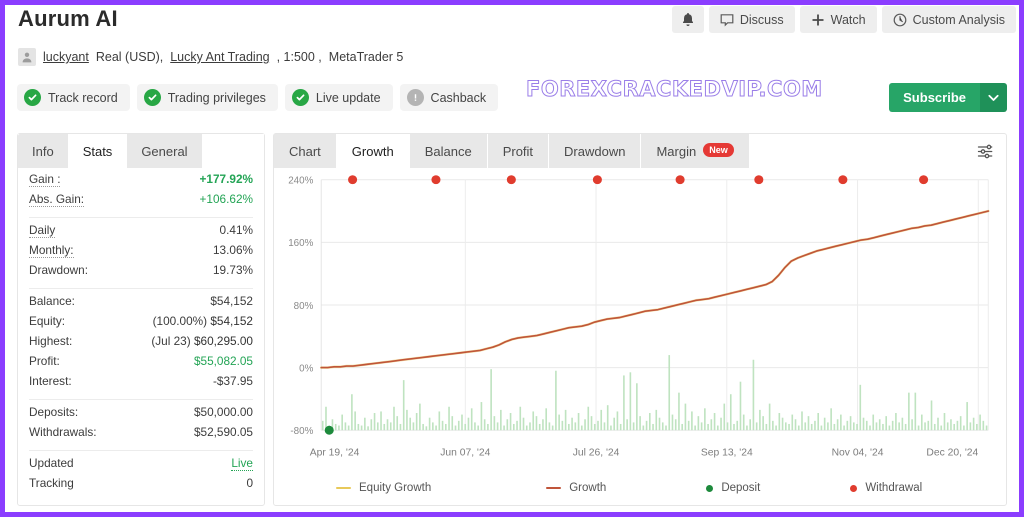 Image resolution: width=1024 pixels, height=517 pixels. Describe the element at coordinates (695, 151) in the screenshot. I see `chart-tab-margin: Margin New` at that location.